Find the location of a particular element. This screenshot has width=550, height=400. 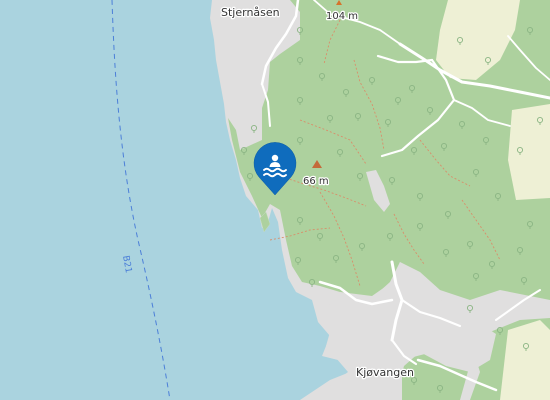

place-label-stjernasen: Stjernåsen is located at coordinates (250, 12).